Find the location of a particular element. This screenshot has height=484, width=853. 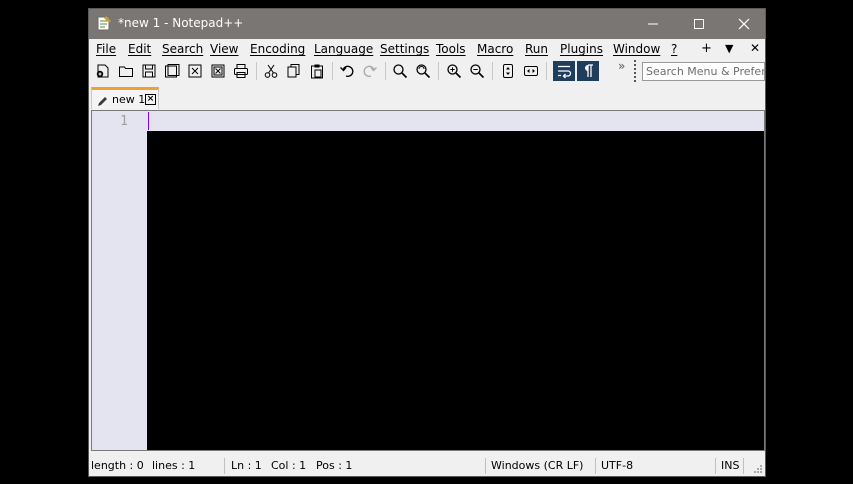

undo-icon is located at coordinates (347, 71).